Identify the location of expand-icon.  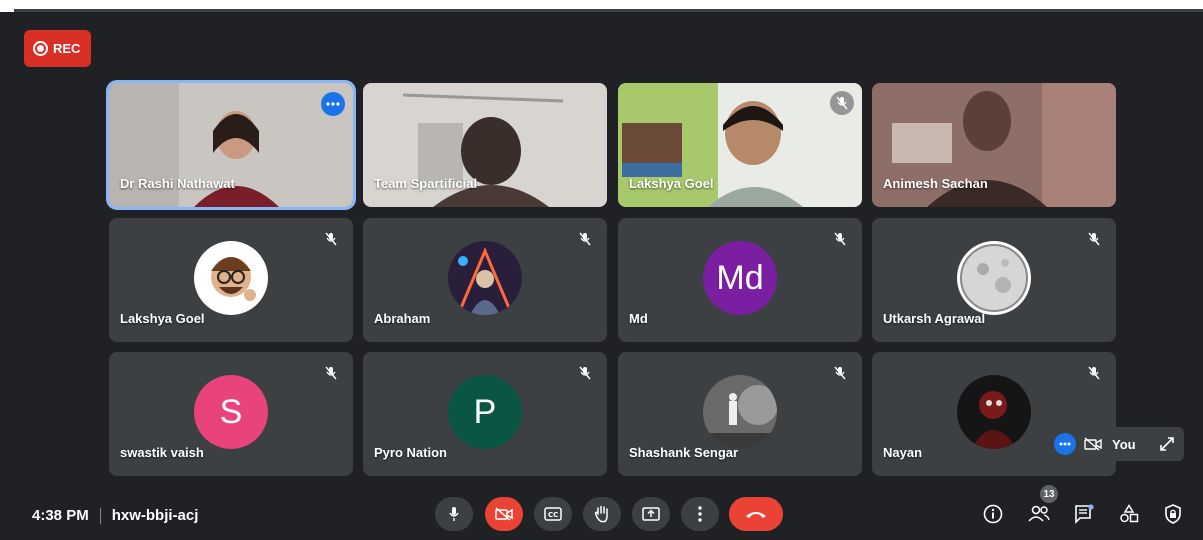
(1166, 444).